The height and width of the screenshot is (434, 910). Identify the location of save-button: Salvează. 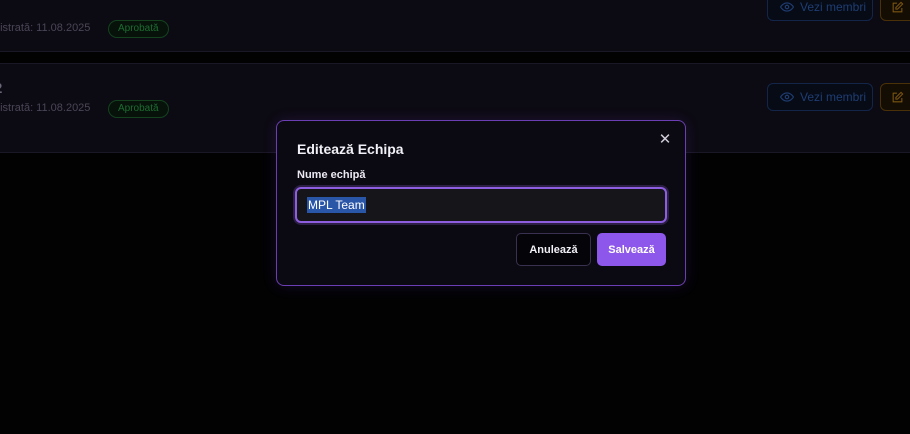
(631, 249).